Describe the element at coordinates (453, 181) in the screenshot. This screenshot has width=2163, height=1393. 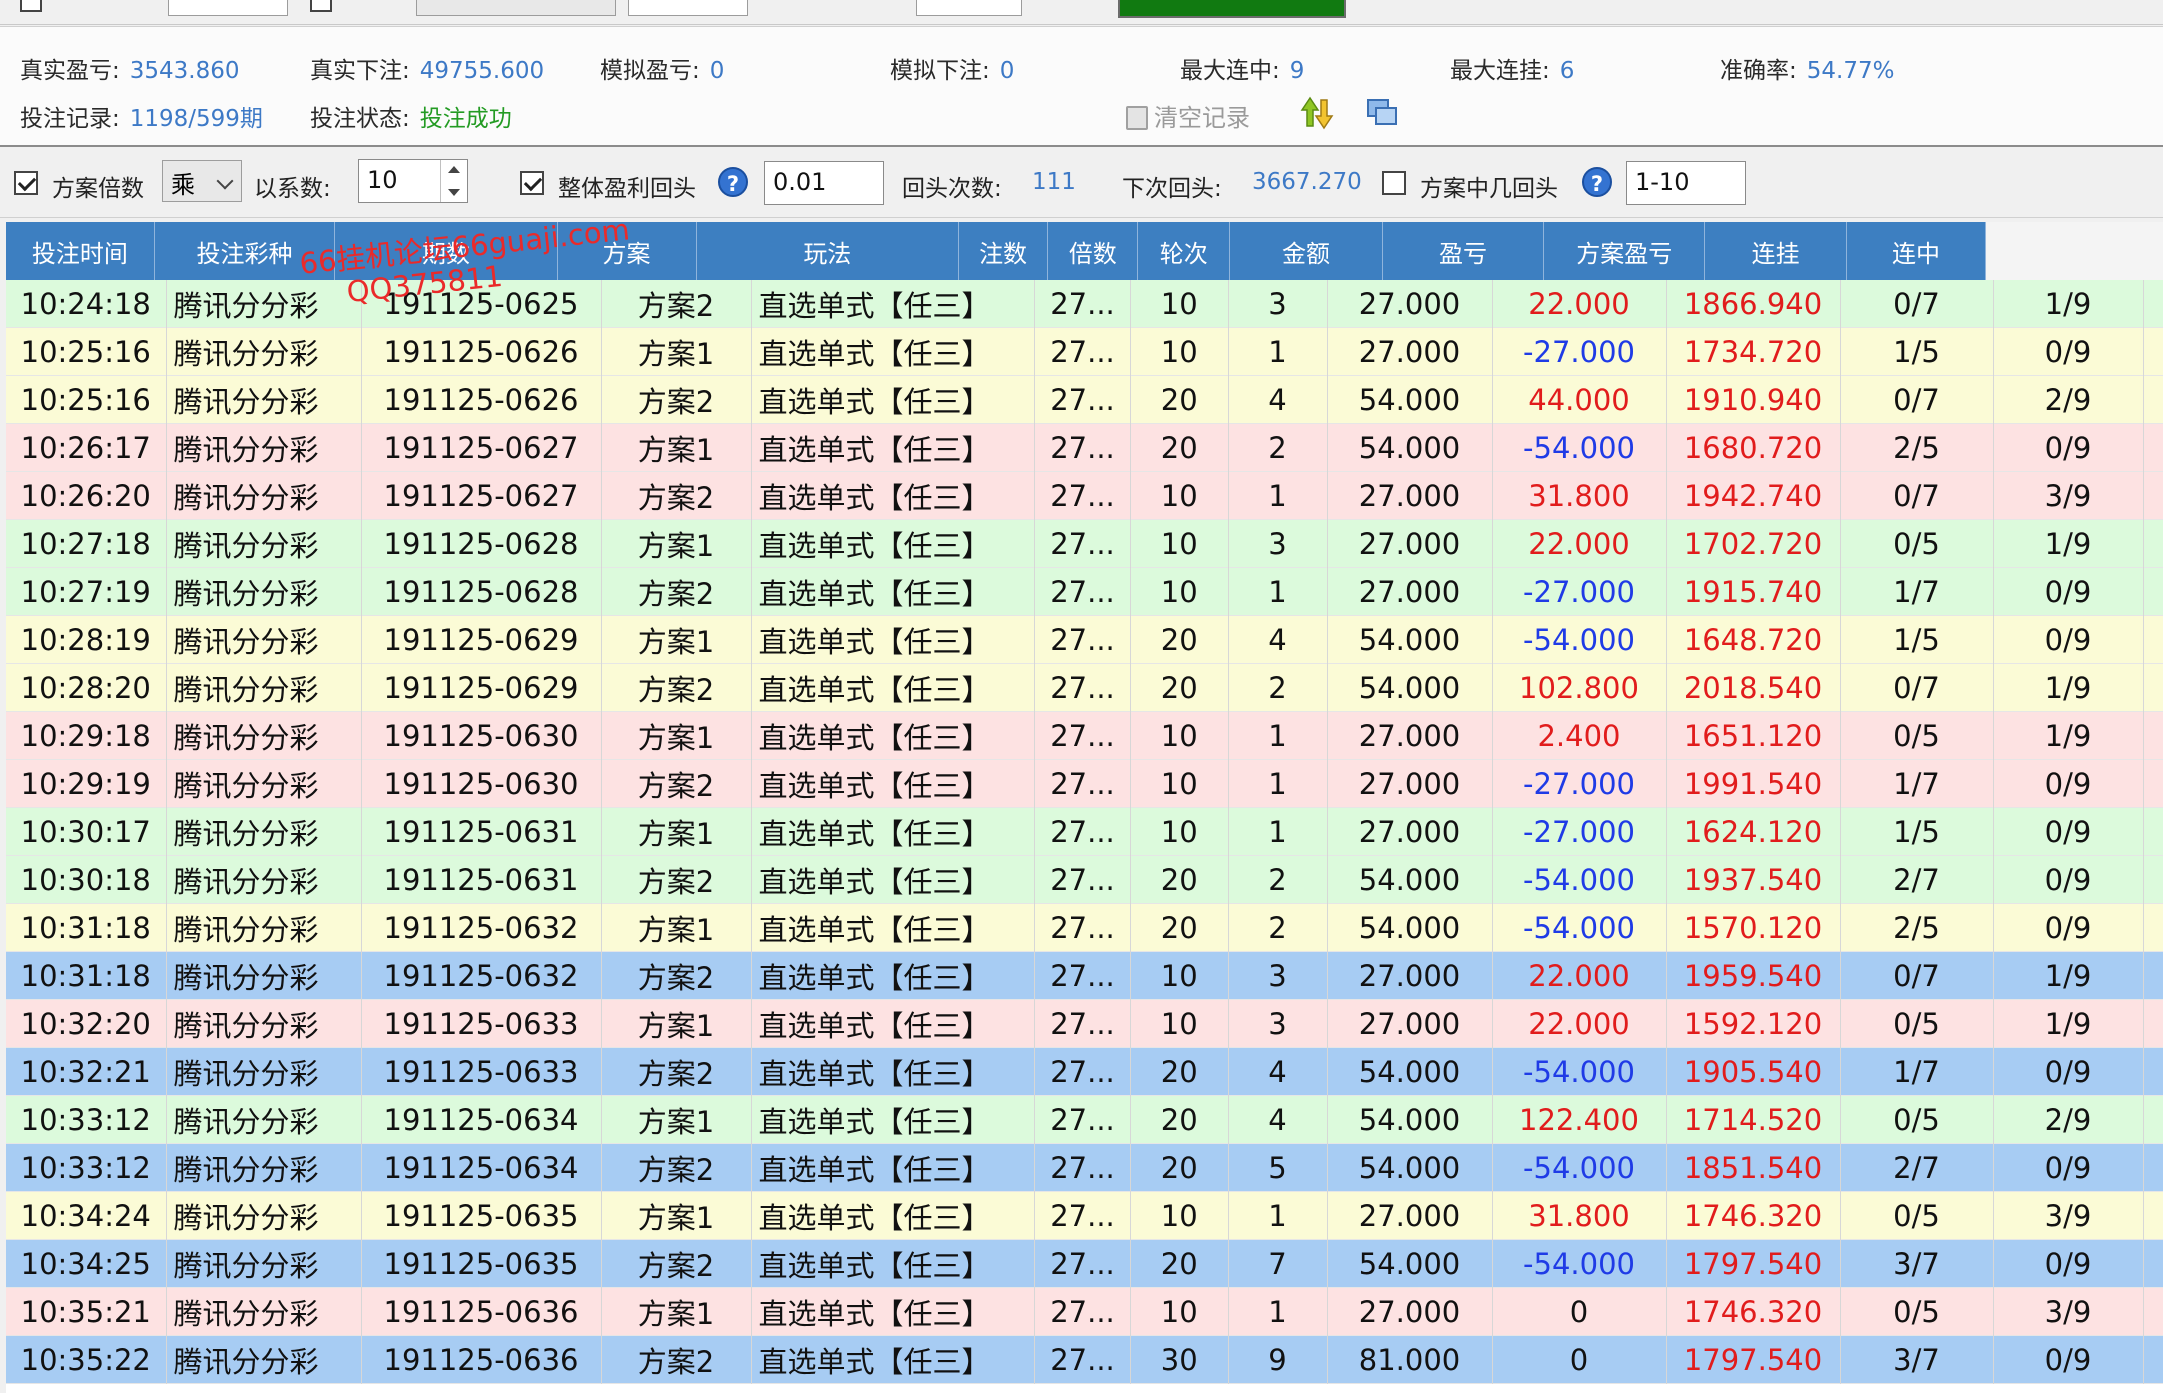
I see `stepper-arrows-icon` at that location.